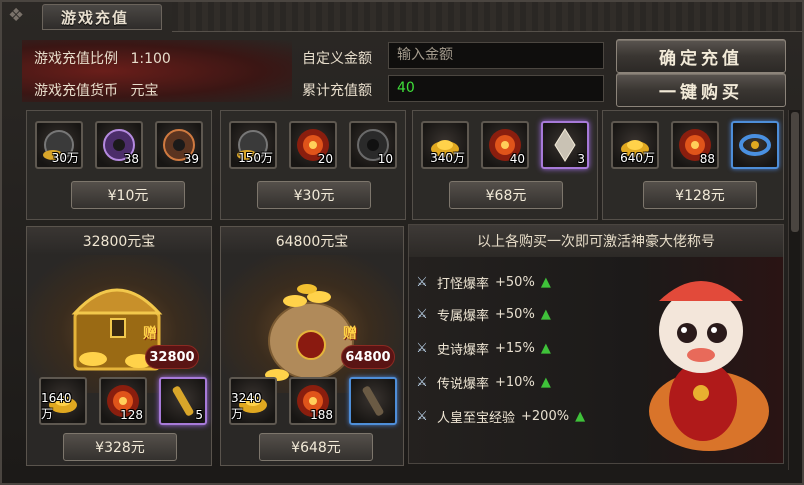 This screenshot has width=804, height=485. What do you see at coordinates (463, 284) in the screenshot?
I see `benefit-label: 打怪爆率` at bounding box center [463, 284].